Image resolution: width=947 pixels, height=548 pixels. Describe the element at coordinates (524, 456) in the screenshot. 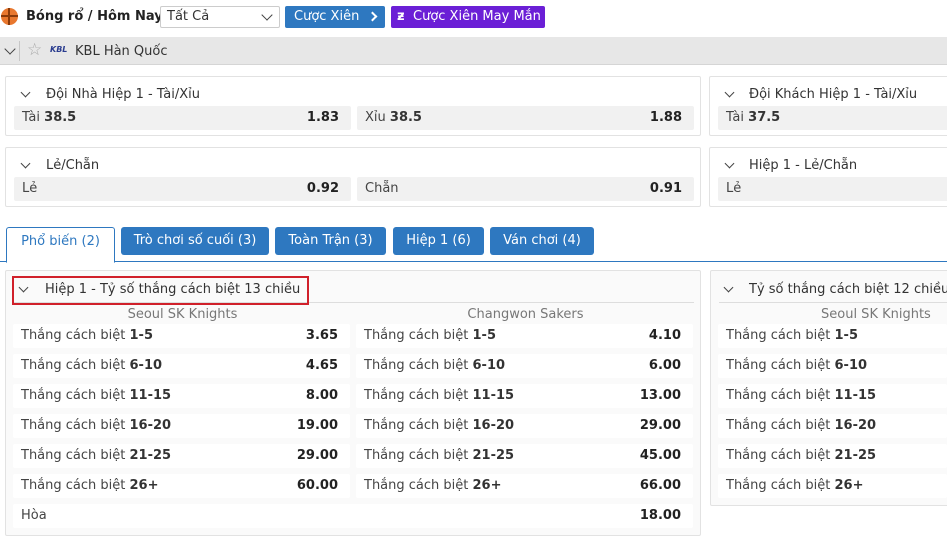

I see `odds-cell-away: Thắng cách biệt 21-25 45.00` at that location.